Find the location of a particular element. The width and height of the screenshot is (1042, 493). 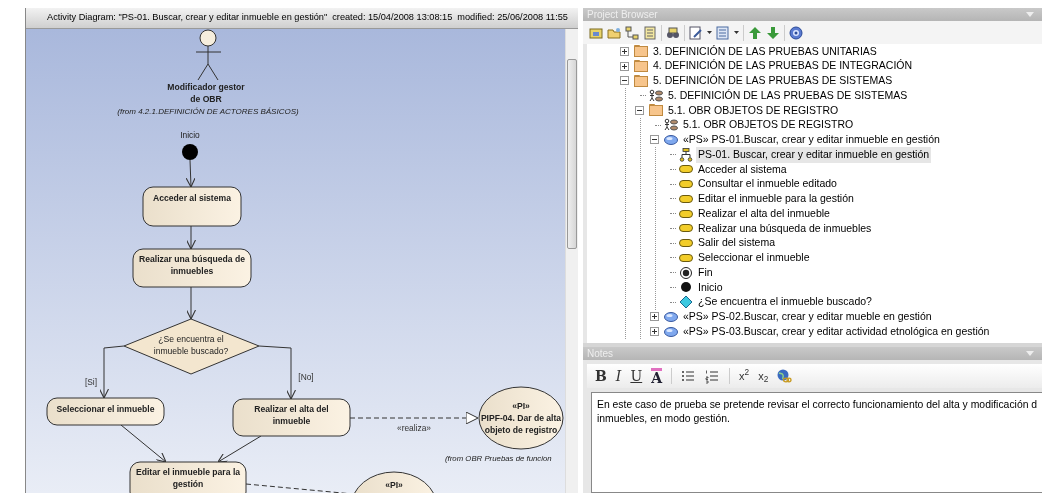

tree-item: Realizar una búsqueda de inmuebles is located at coordinates (785, 228).